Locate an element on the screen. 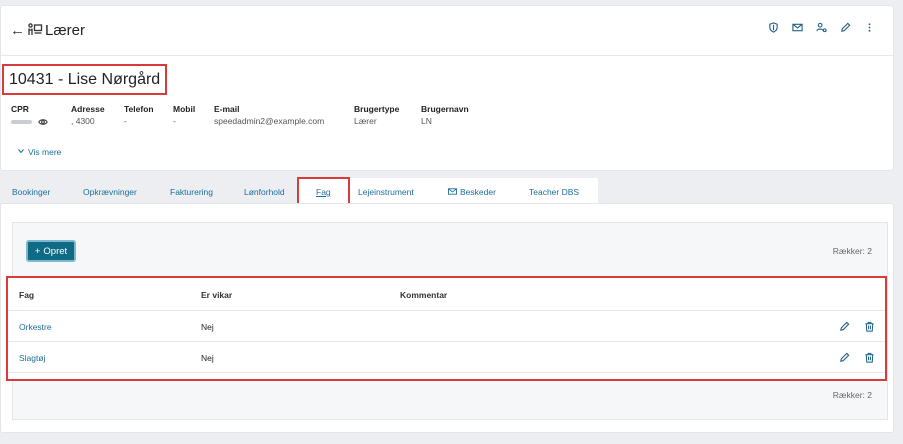 Image resolution: width=903 pixels, height=444 pixels. page-title: Lærer is located at coordinates (65, 30).